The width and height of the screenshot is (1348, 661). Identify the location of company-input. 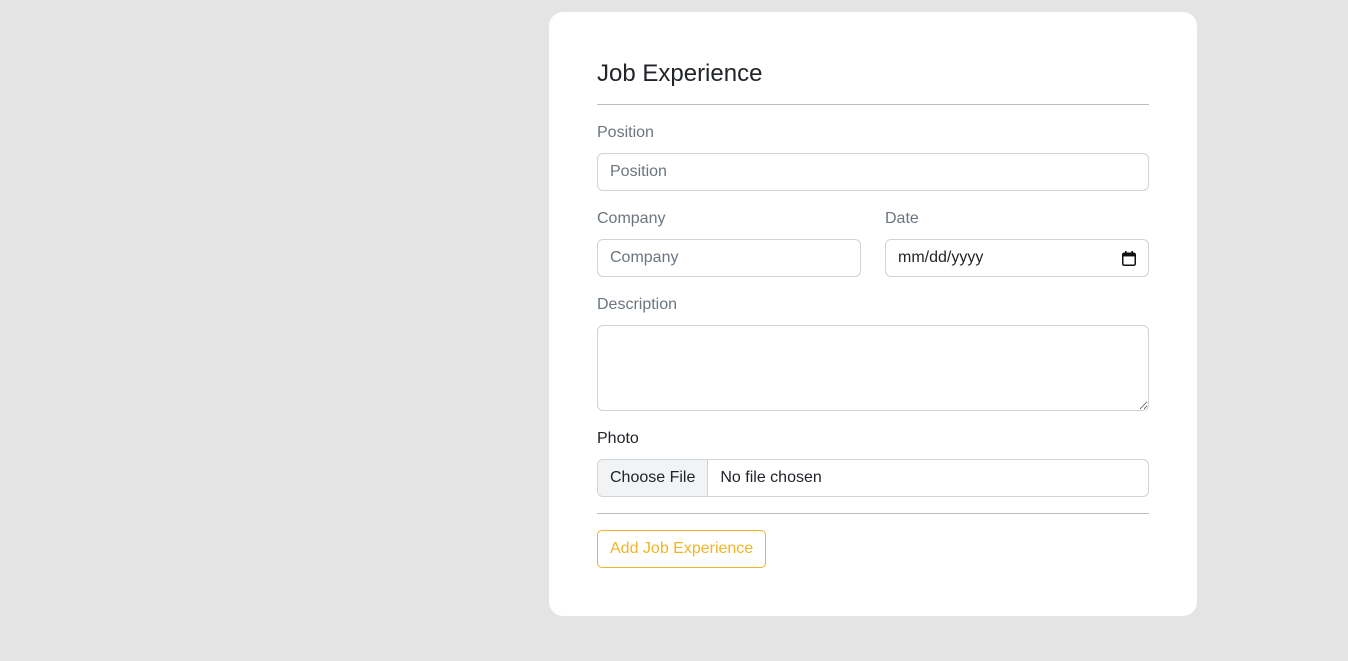
(729, 258).